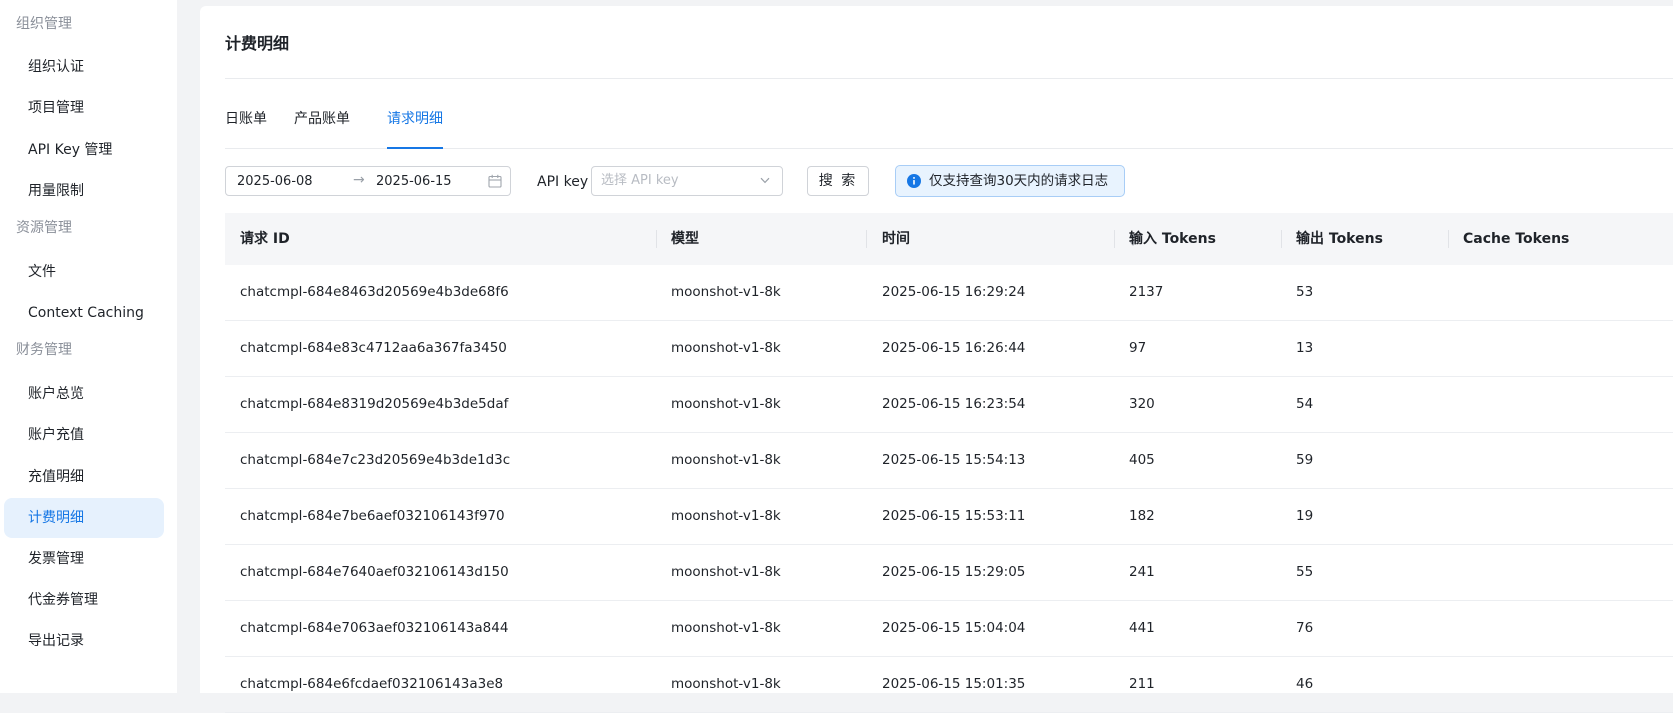  Describe the element at coordinates (374, 572) in the screenshot. I see `cell-request-id: chatcmpl-684e7640aef032106143d150` at that location.